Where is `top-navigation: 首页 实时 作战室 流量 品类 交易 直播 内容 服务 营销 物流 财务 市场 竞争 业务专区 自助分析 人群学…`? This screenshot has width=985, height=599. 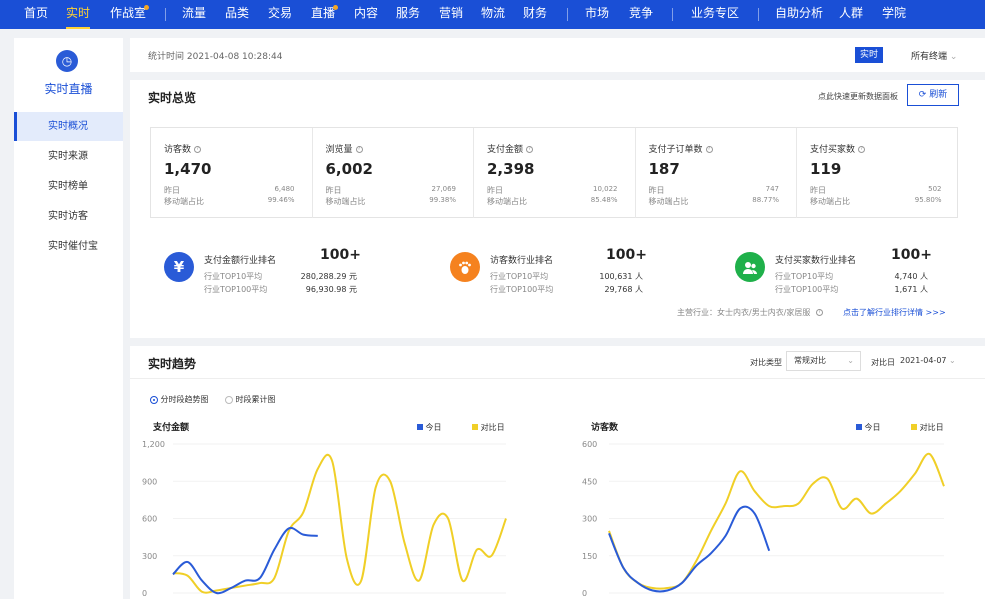
top-navigation: 首页 实时 作战室 流量 品类 交易 直播 内容 服务 营销 物流 财务 市场 竞争 业务专区 自助分析 人群学… is located at coordinates (492, 14).